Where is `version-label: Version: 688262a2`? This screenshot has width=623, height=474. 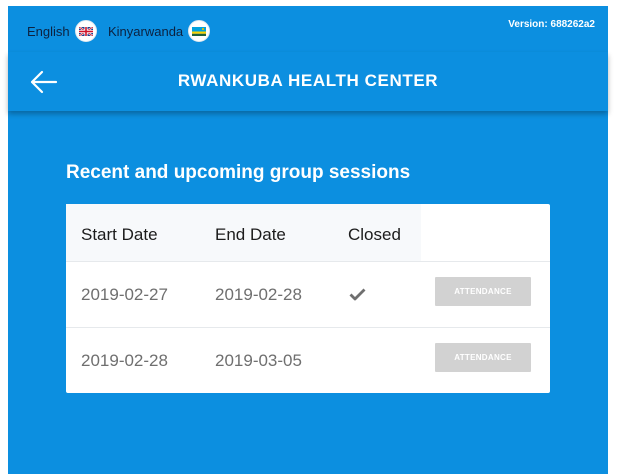 version-label: Version: 688262a2 is located at coordinates (551, 24).